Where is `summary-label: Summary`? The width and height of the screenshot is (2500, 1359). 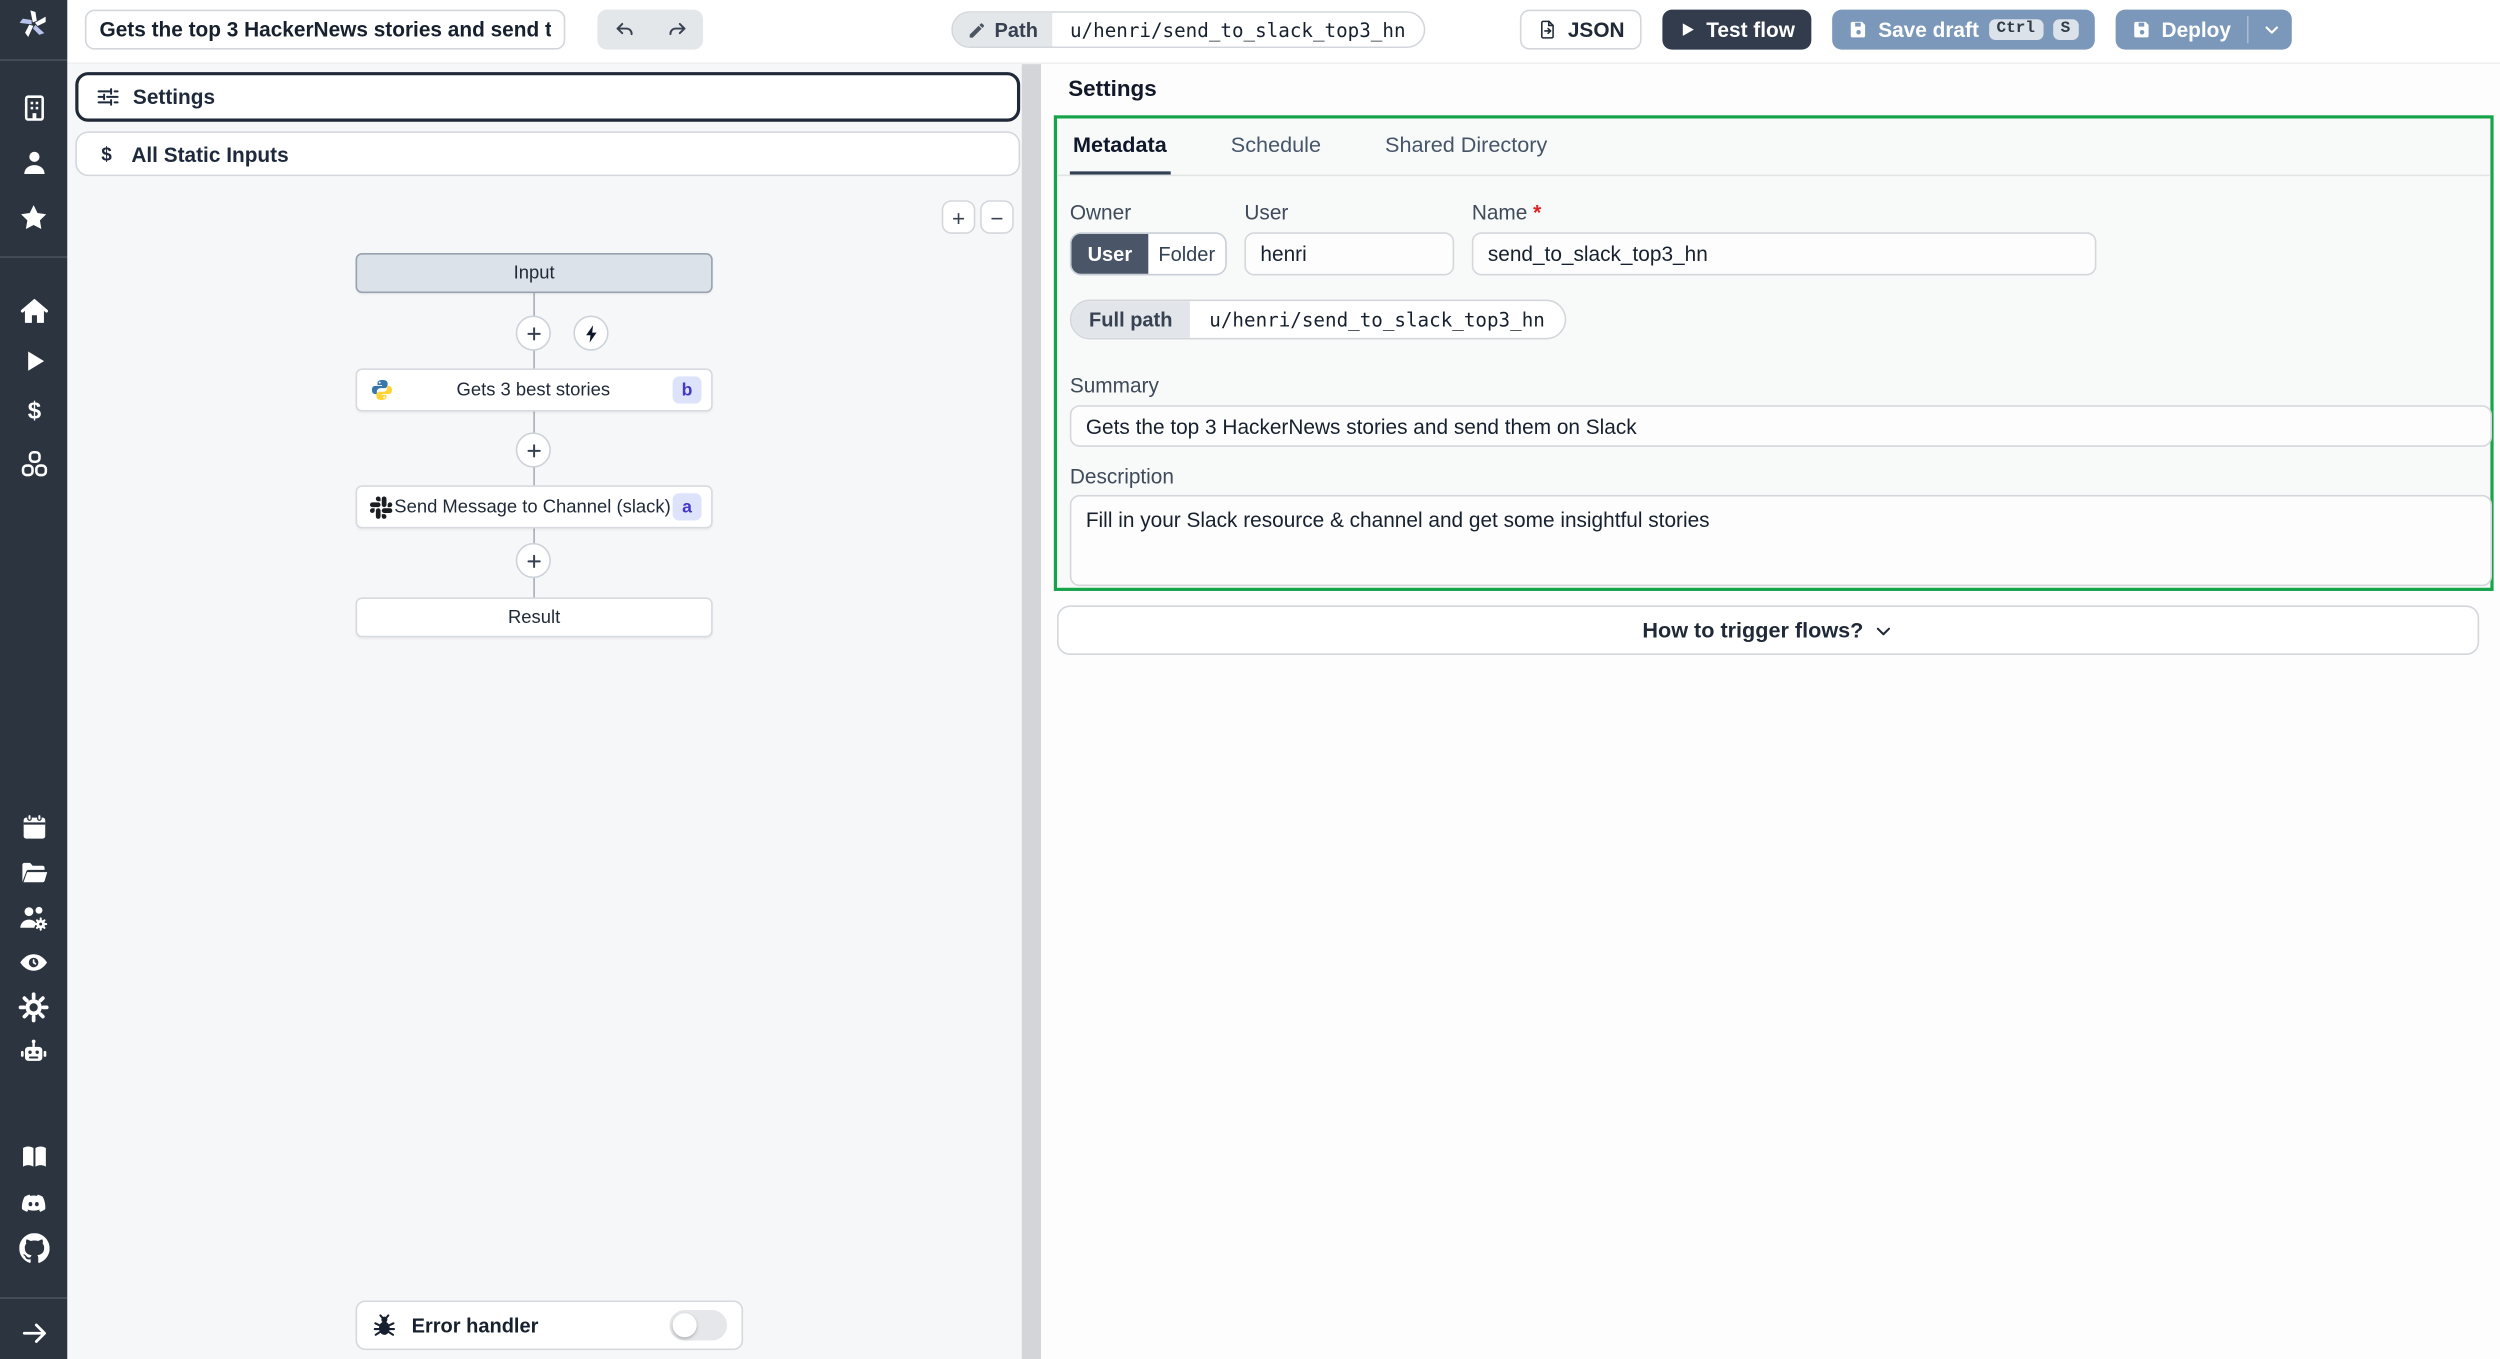
summary-label: Summary is located at coordinates (1114, 385).